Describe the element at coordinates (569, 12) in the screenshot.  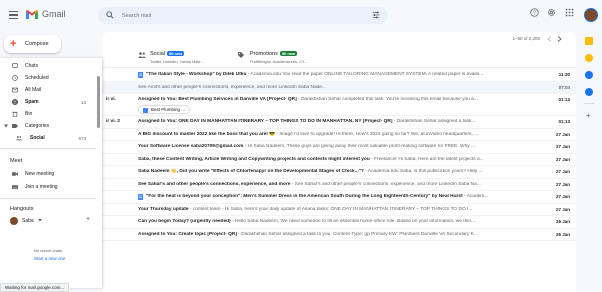
I see `apps-grid-icon` at that location.